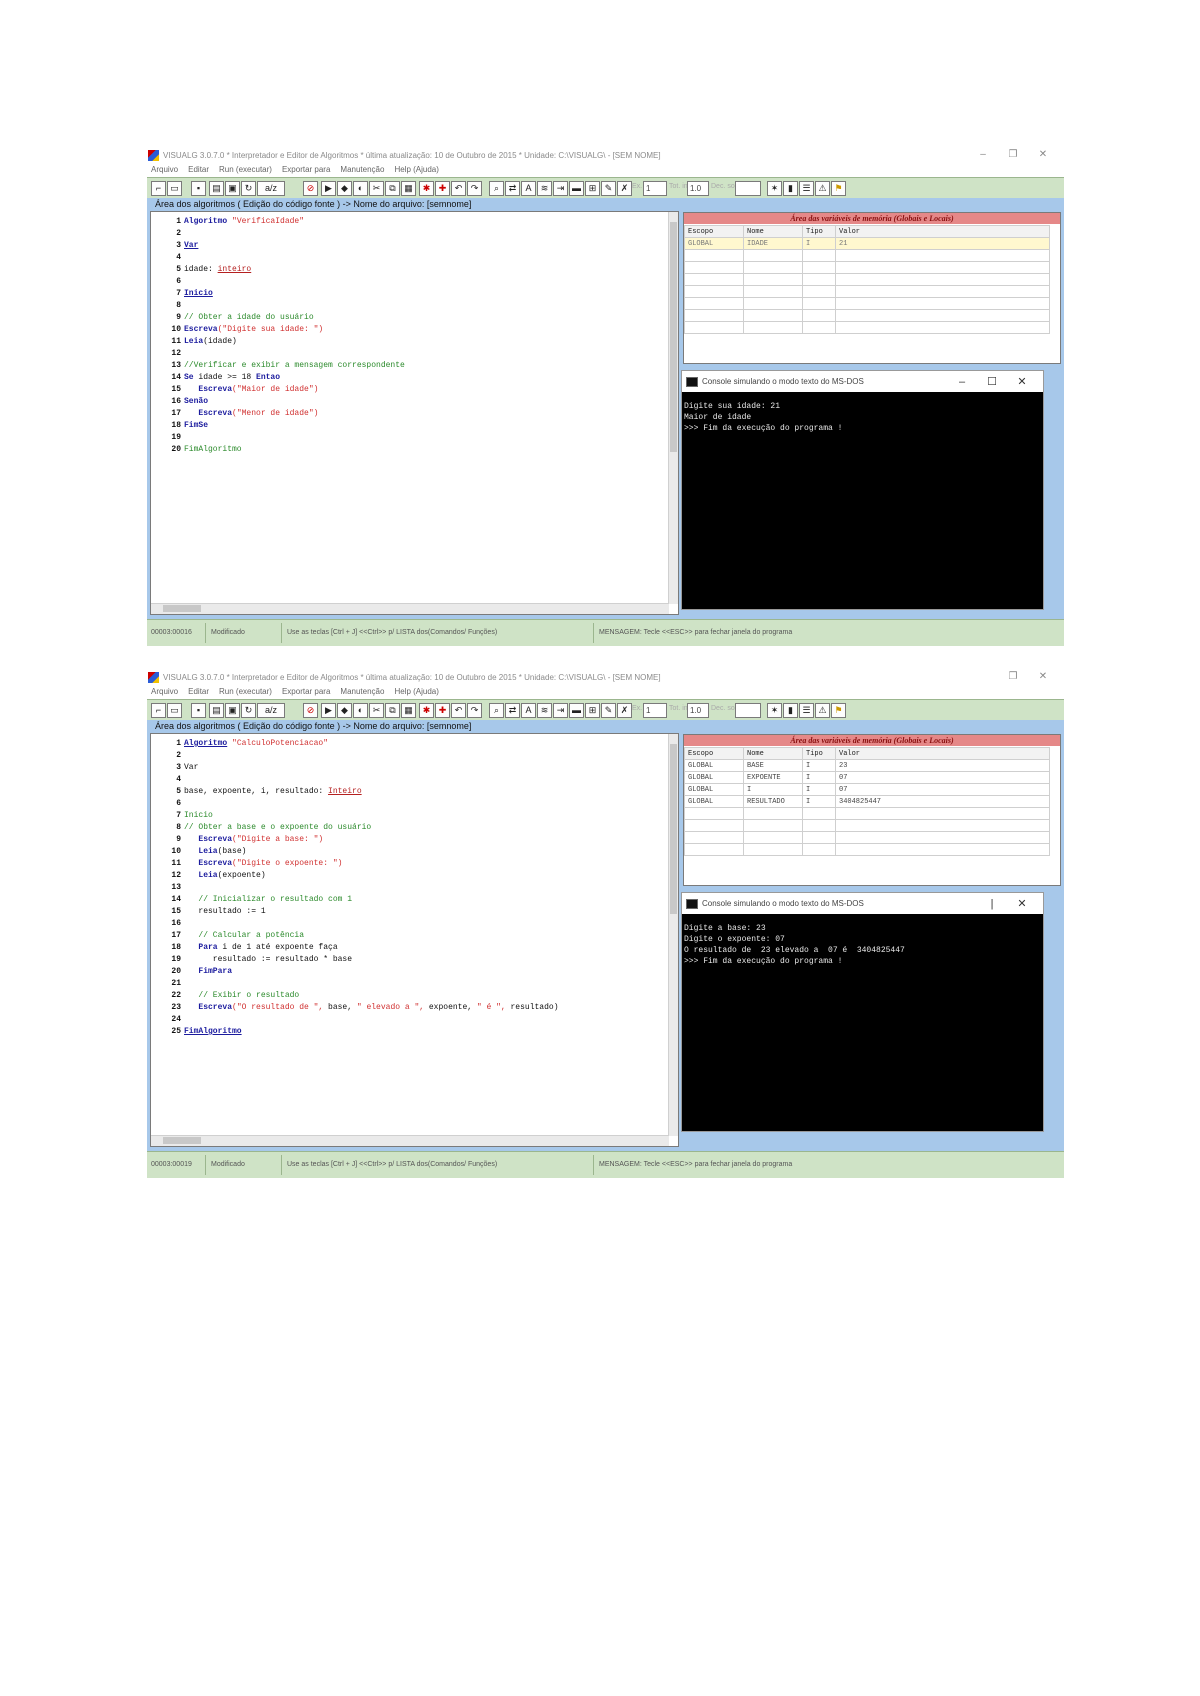  I want to click on code-line: 1 Algoritmo "CalculoPotenciacao", so click(356, 744).